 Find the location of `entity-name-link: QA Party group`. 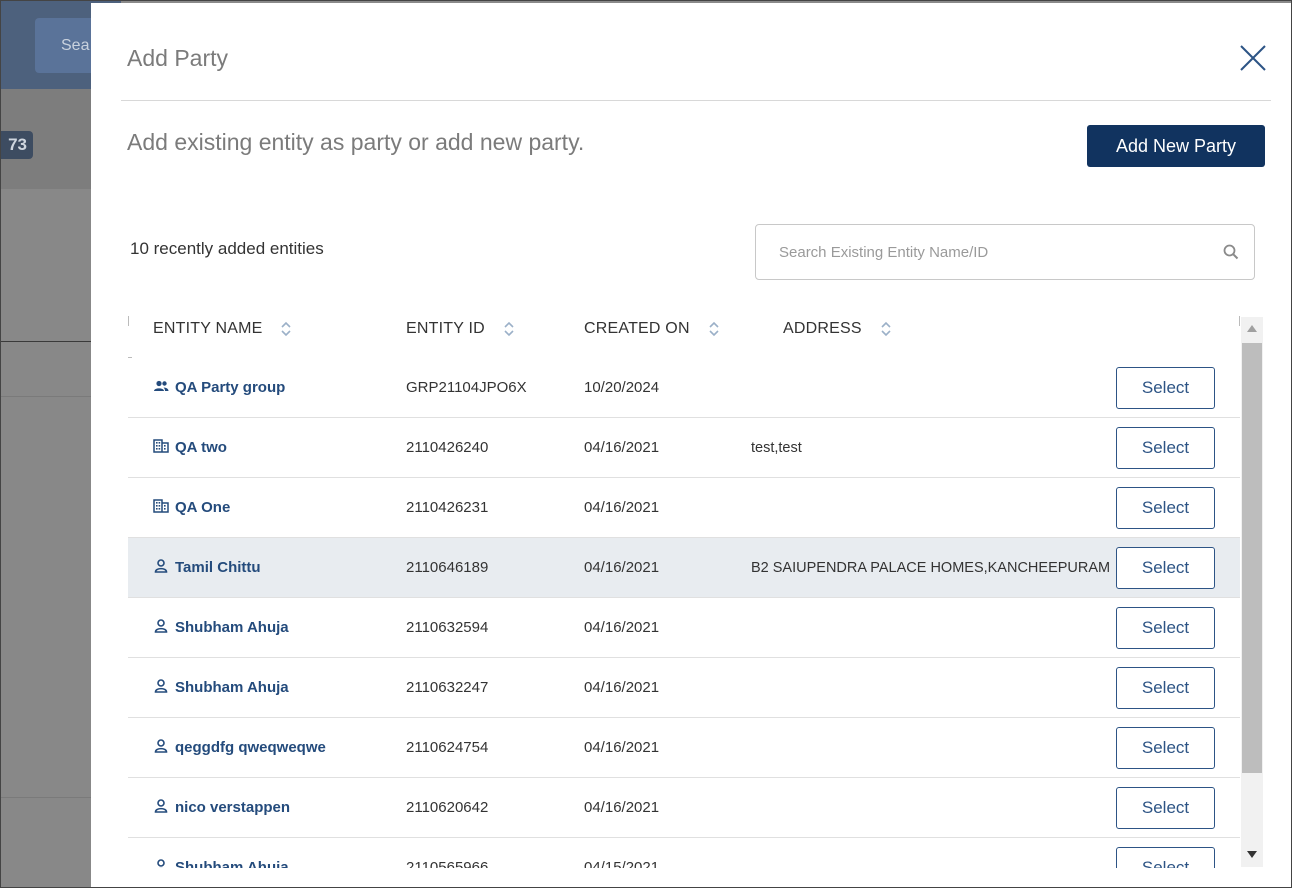

entity-name-link: QA Party group is located at coordinates (219, 388).